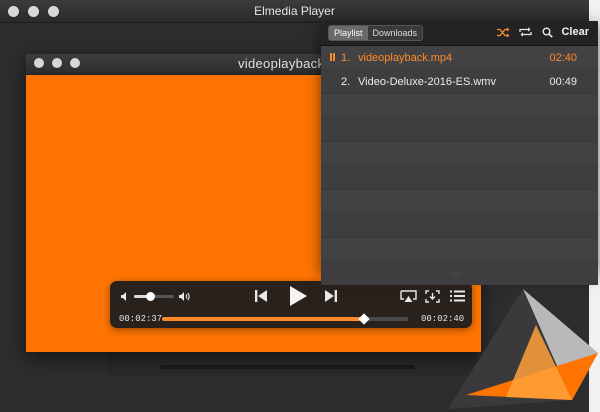 The image size is (600, 412). What do you see at coordinates (184, 296) in the screenshot?
I see `volume-high-icon` at bounding box center [184, 296].